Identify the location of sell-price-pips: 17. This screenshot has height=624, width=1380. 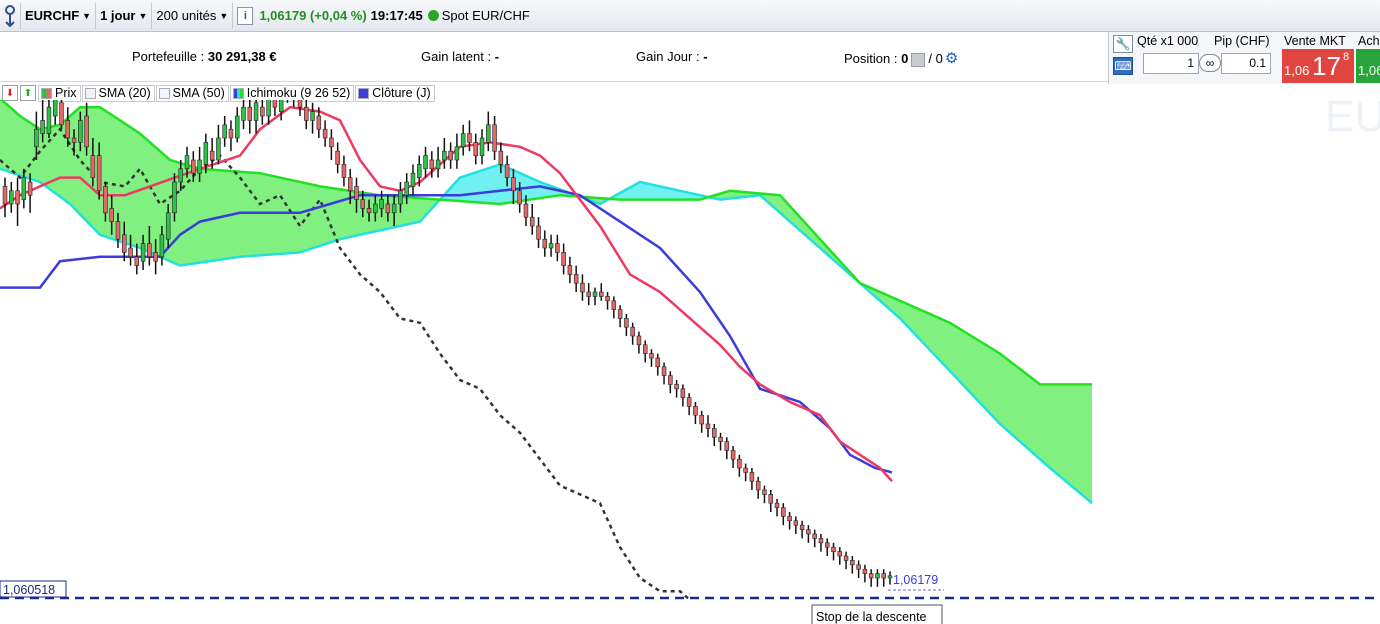
(1326, 66).